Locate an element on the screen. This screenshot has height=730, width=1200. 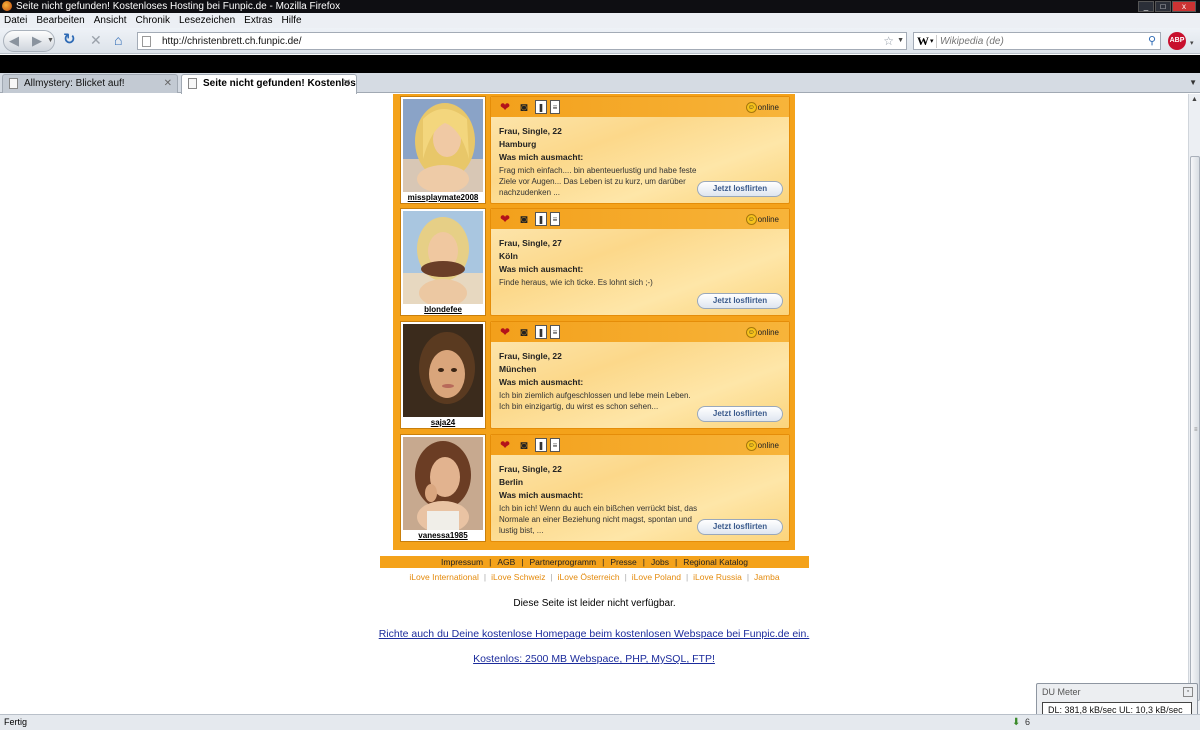
not-available-notice: Diese Seite ist leider nicht verfügbar. is located at coordinates (594, 603).